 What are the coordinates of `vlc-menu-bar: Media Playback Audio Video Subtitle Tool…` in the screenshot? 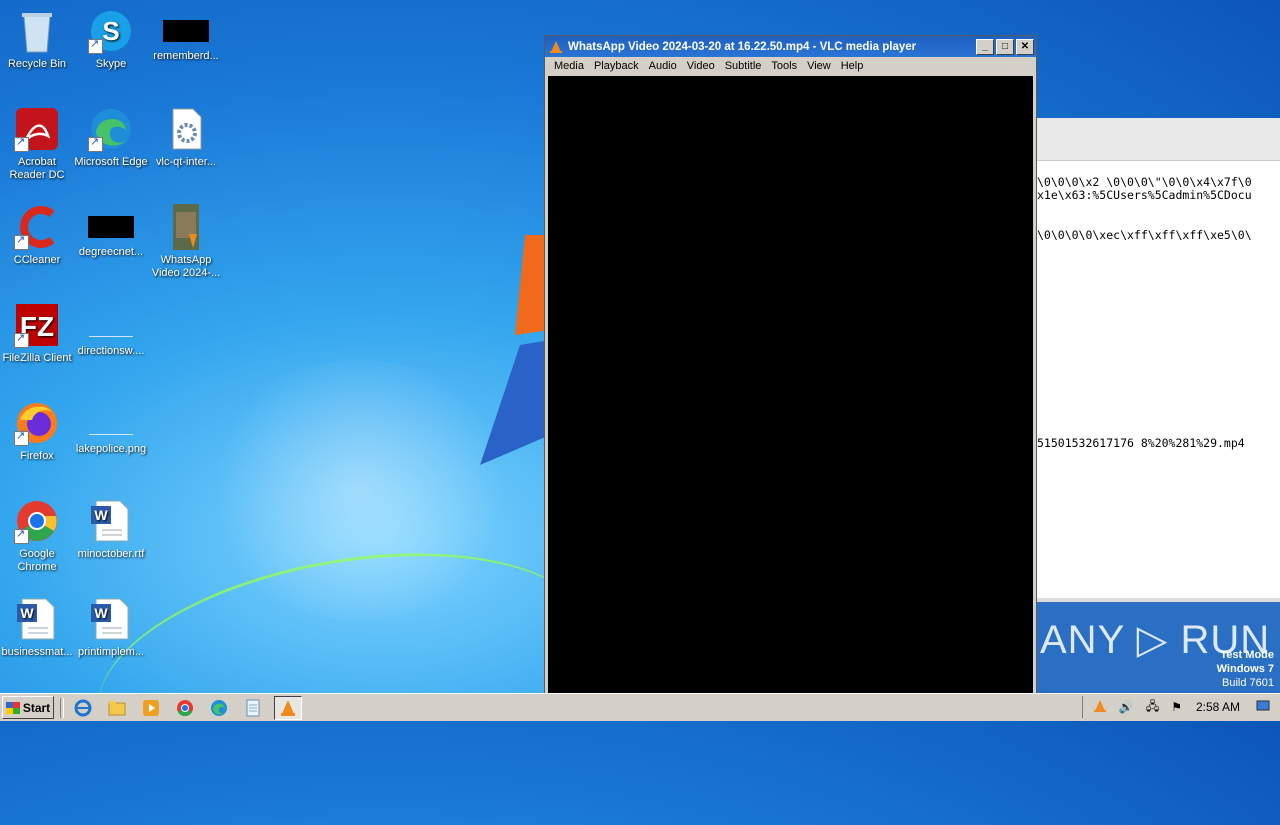 It's located at (790, 66).